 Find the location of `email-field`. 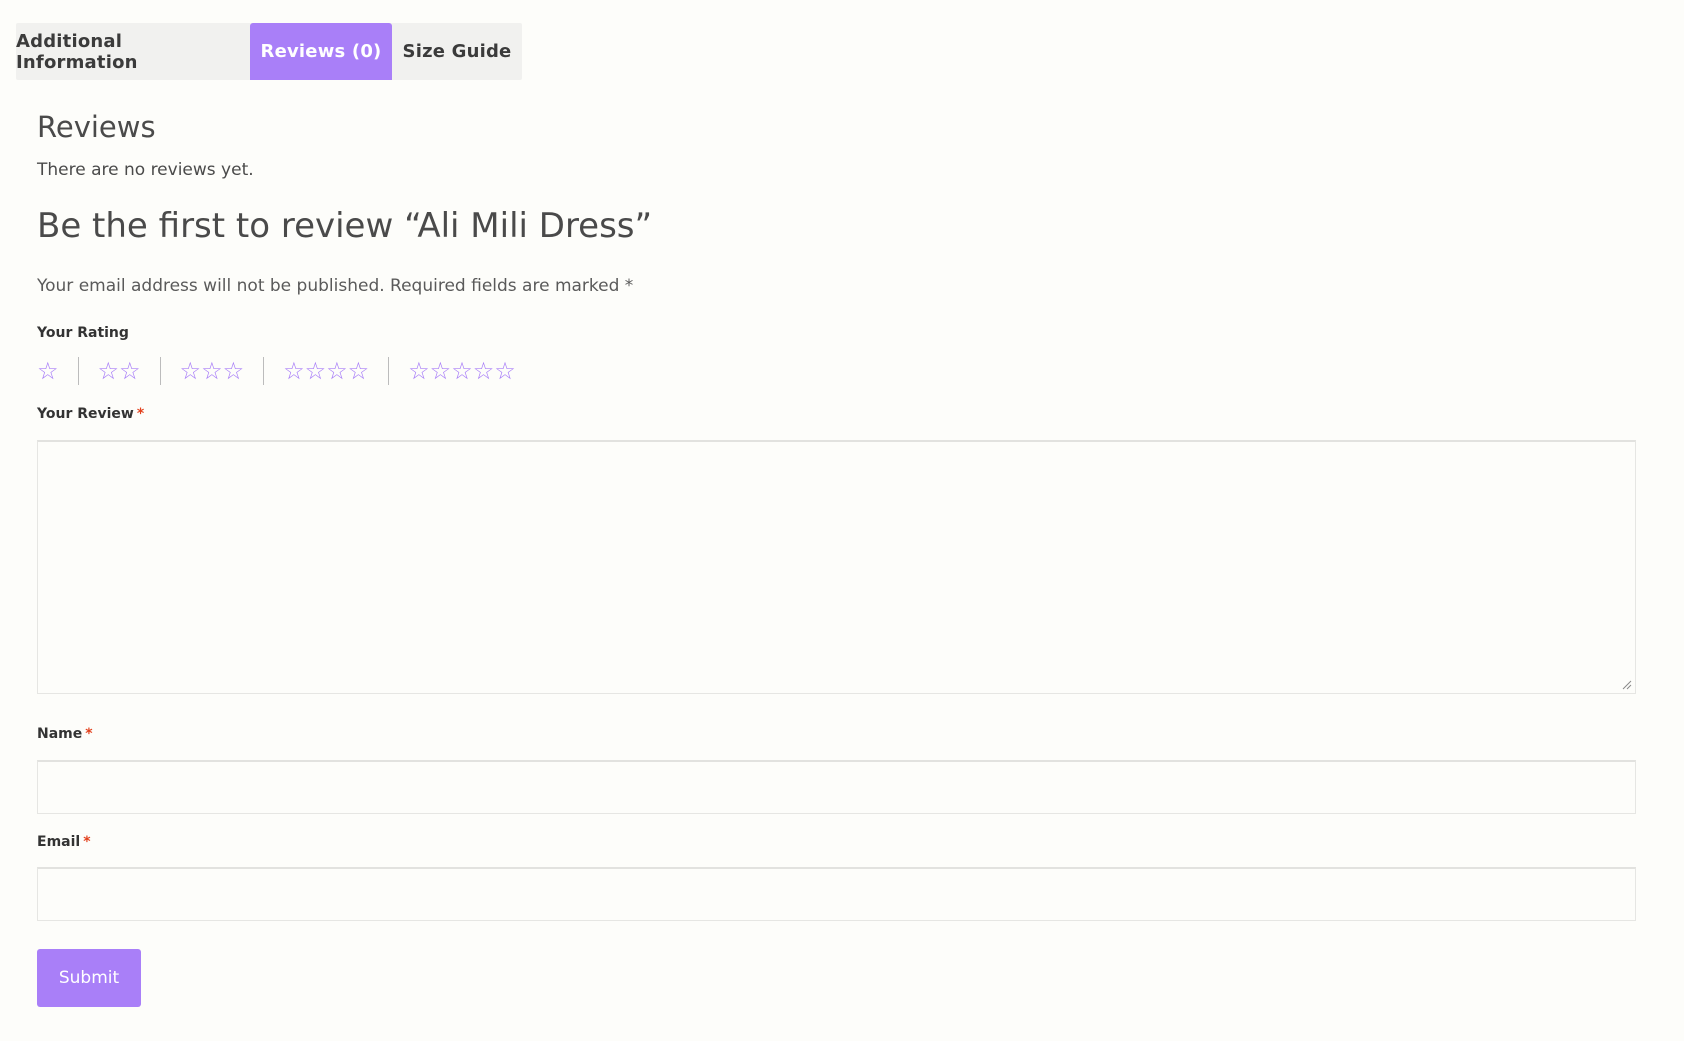

email-field is located at coordinates (836, 894).